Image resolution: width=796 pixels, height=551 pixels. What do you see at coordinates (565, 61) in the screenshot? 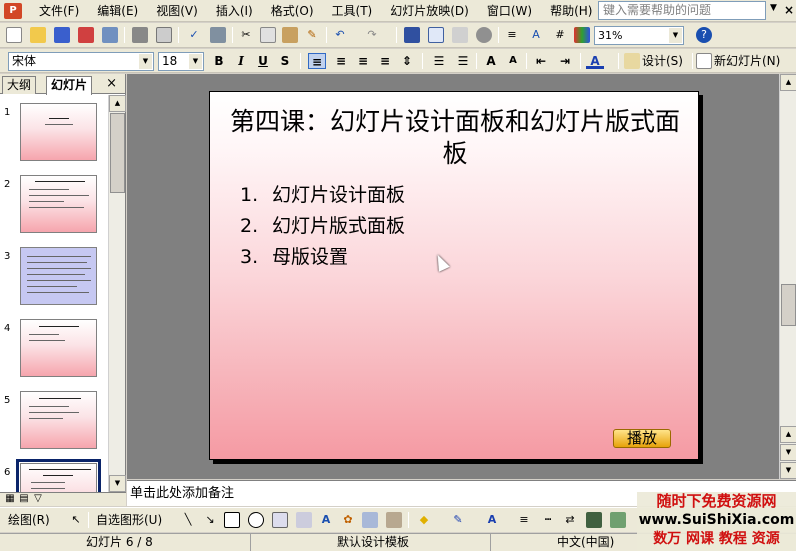
I see `increase-indent-icon: ⇥` at bounding box center [565, 61].